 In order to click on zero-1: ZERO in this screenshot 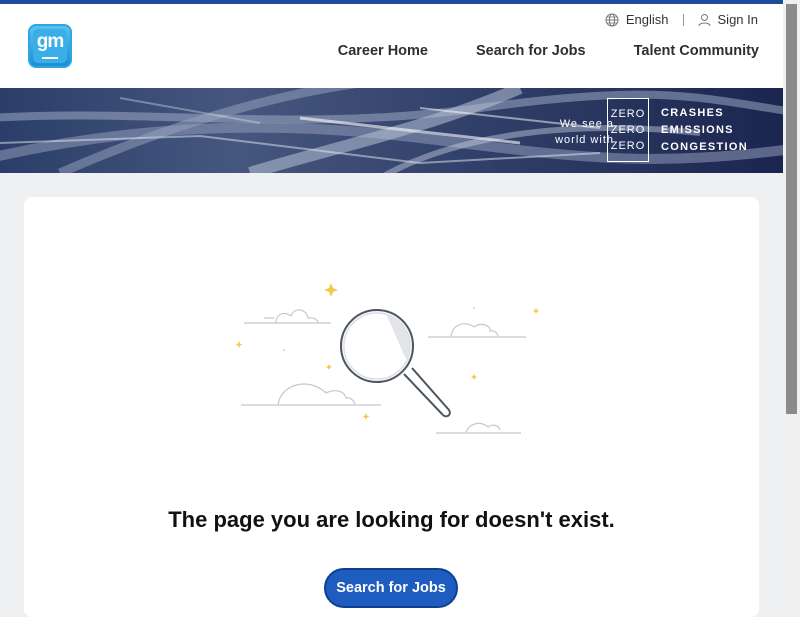, I will do `click(628, 114)`.